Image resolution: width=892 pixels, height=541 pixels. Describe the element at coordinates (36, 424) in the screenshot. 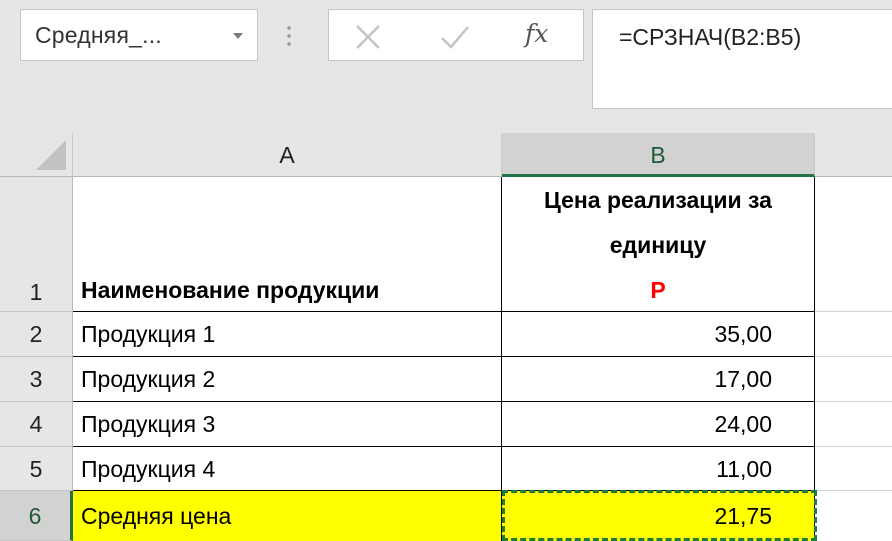

I see `row-header-4: 4` at that location.